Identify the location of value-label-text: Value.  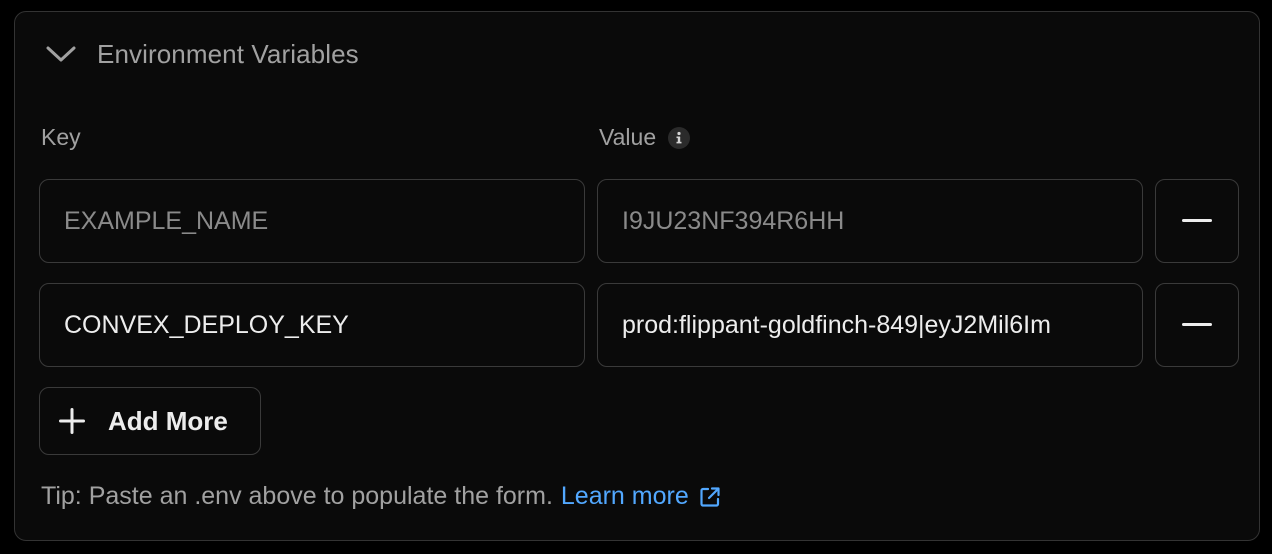
(628, 137).